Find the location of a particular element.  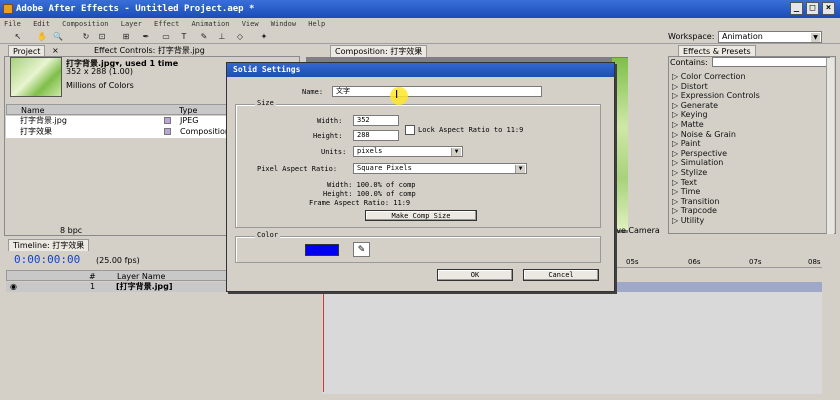

menu-layer: Layer is located at coordinates (131, 24).